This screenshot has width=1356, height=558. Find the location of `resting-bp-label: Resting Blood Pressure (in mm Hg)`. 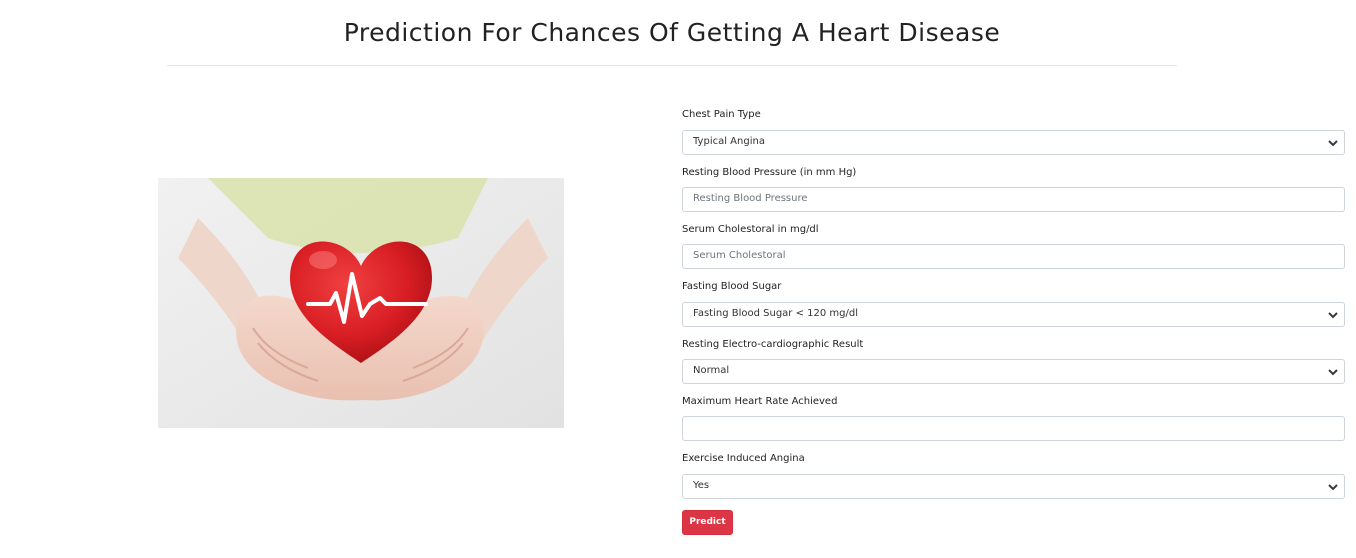

resting-bp-label: Resting Blood Pressure (in mm Hg) is located at coordinates (769, 172).